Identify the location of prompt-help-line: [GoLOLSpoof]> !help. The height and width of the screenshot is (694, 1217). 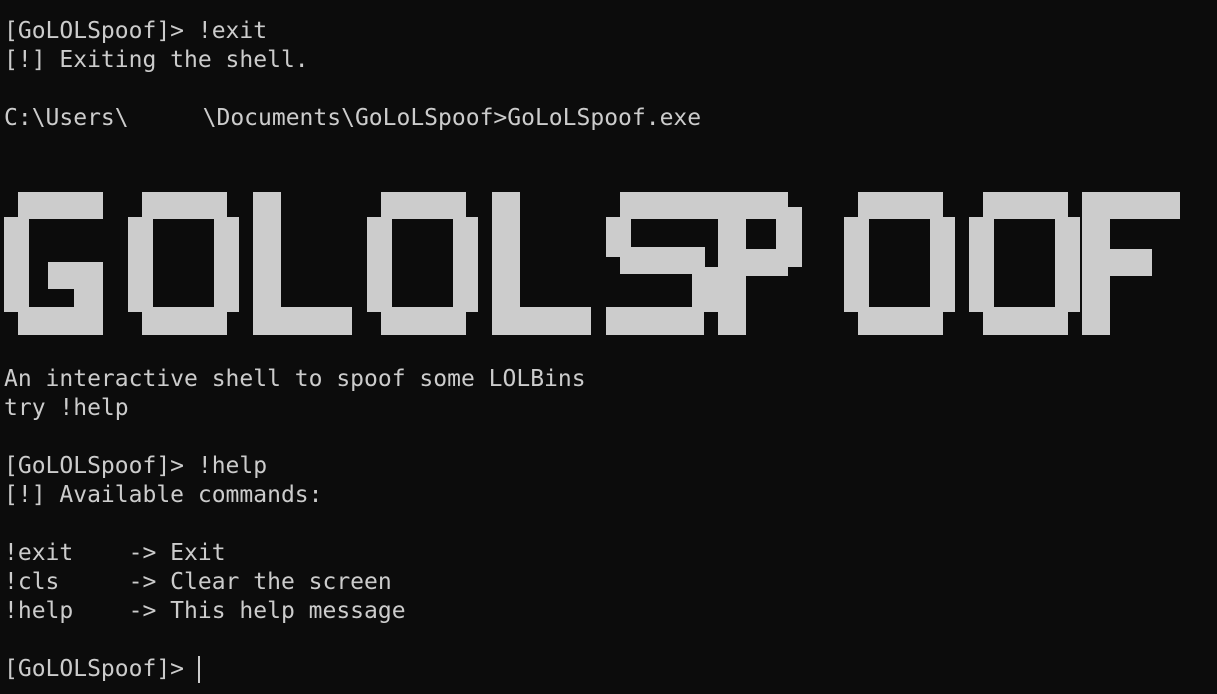
(136, 466).